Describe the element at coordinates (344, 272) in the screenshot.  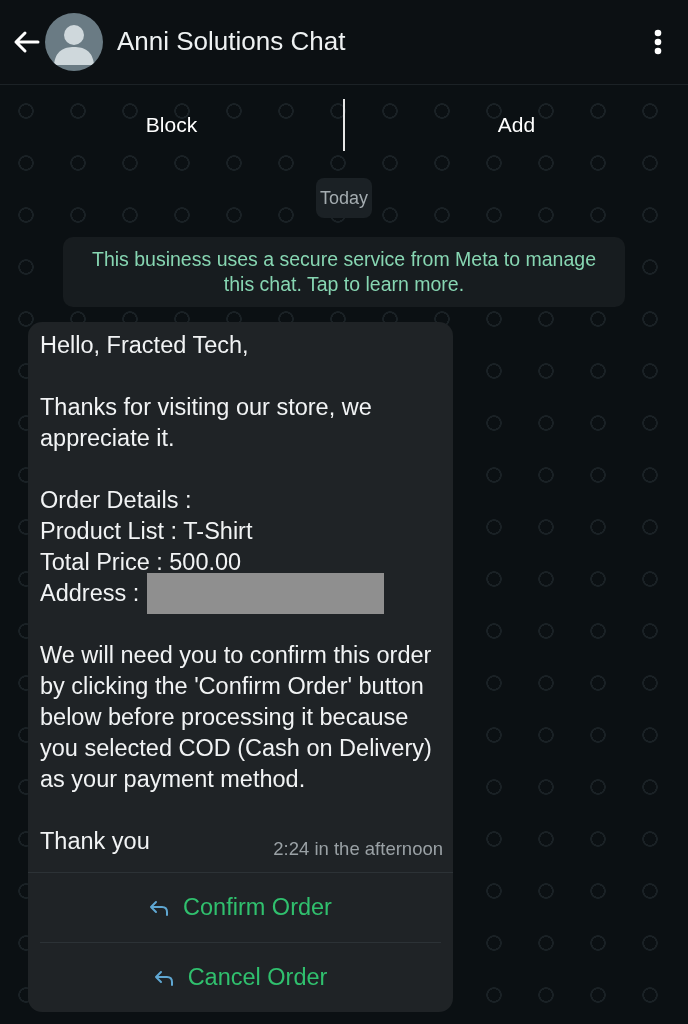
I see `info-banner: This business uses a secure service from Meta to manage this chat. Tap to learn more.` at that location.